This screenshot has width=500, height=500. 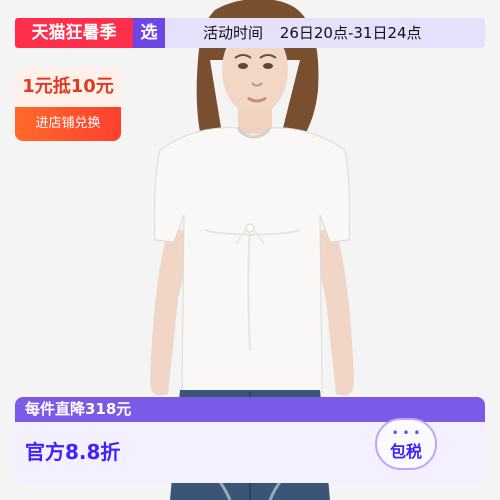 I want to click on select-tag: 选, so click(x=149, y=33).